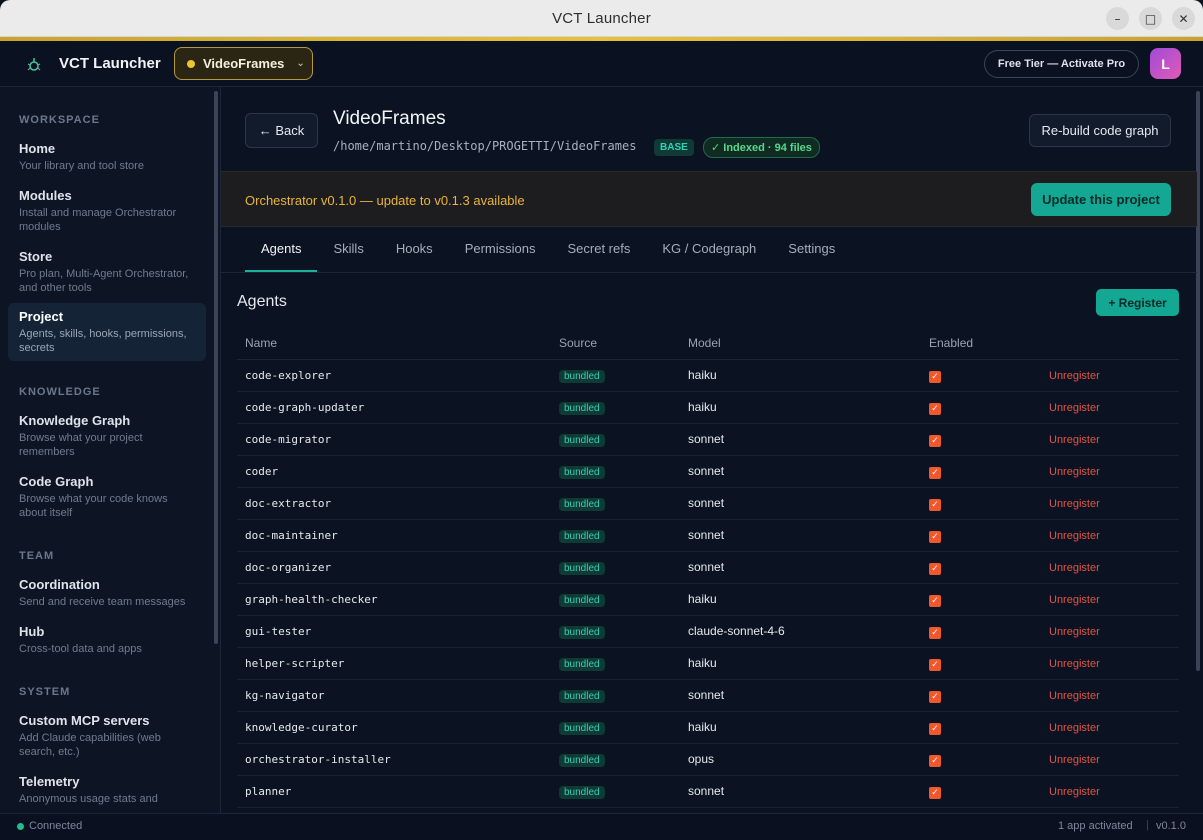  Describe the element at coordinates (60, 392) in the screenshot. I see `sidebar-section-knowledge: KNOWLEDGE` at that location.